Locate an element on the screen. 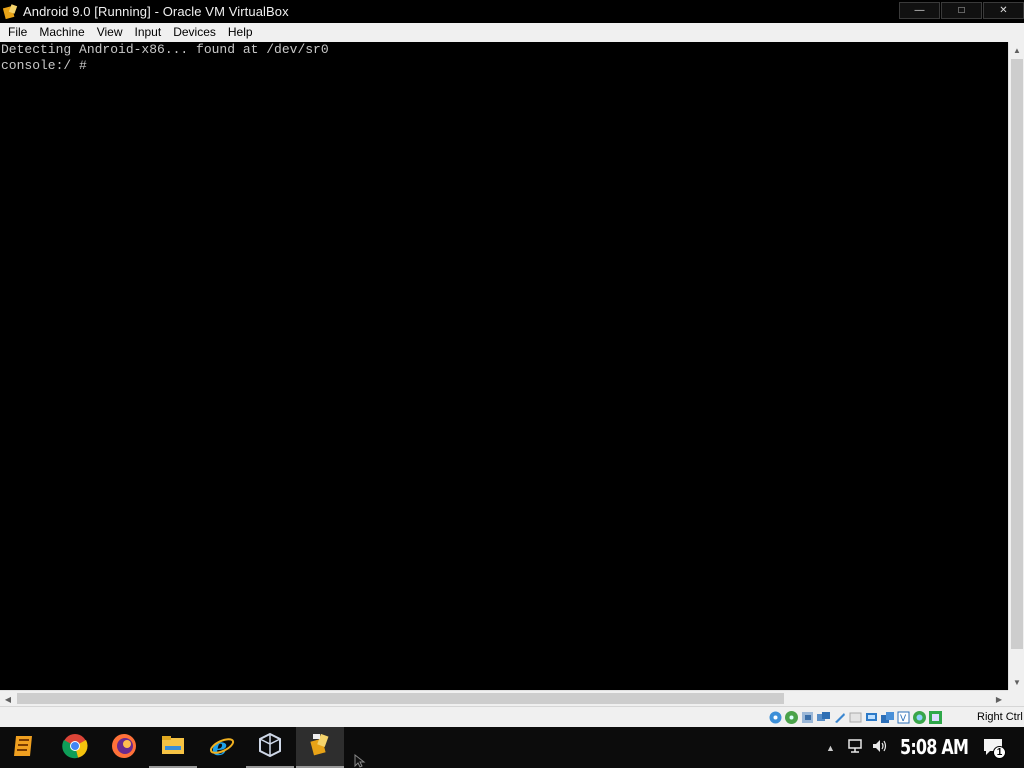 This screenshot has width=1024, height=768. status-bar: V Right Ctrl is located at coordinates (512, 716).